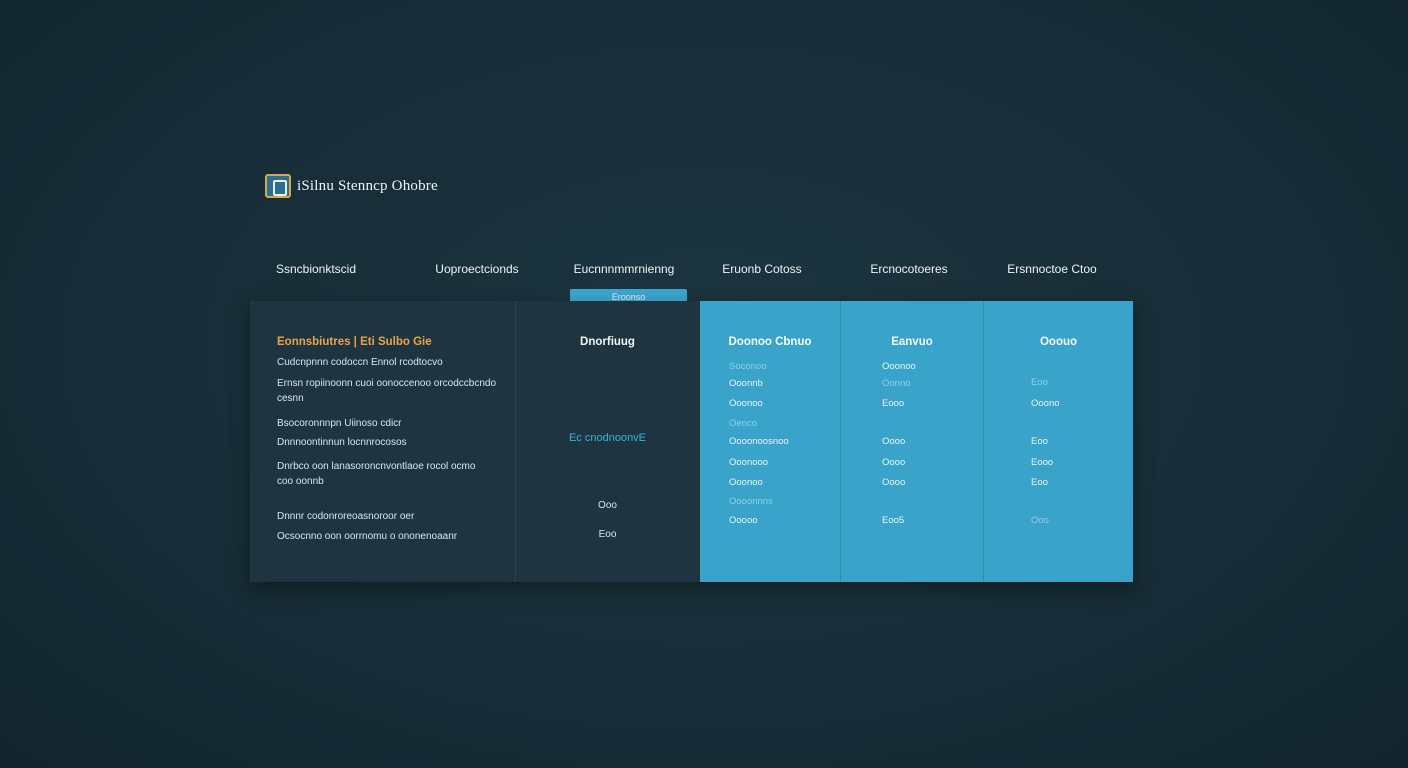 Image resolution: width=1408 pixels, height=768 pixels. Describe the element at coordinates (1045, 403) in the screenshot. I see `plan-cell: Ooono` at that location.